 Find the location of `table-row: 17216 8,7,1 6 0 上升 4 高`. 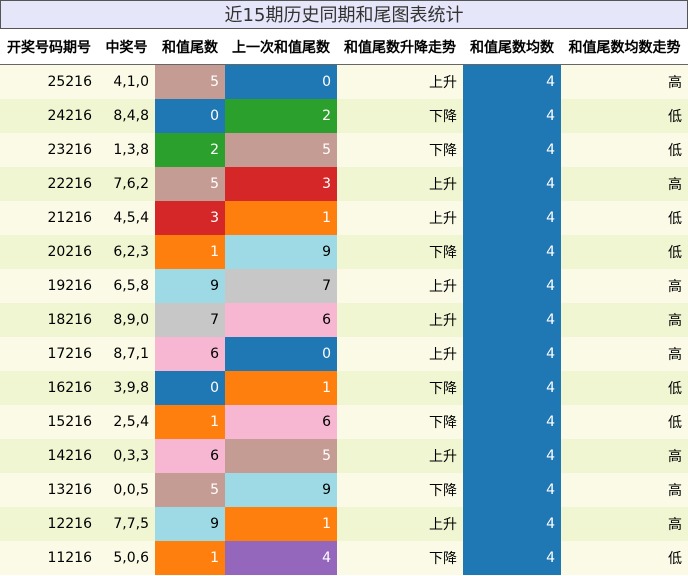

table-row: 17216 8,7,1 6 0 上升 4 高 is located at coordinates (344, 353).